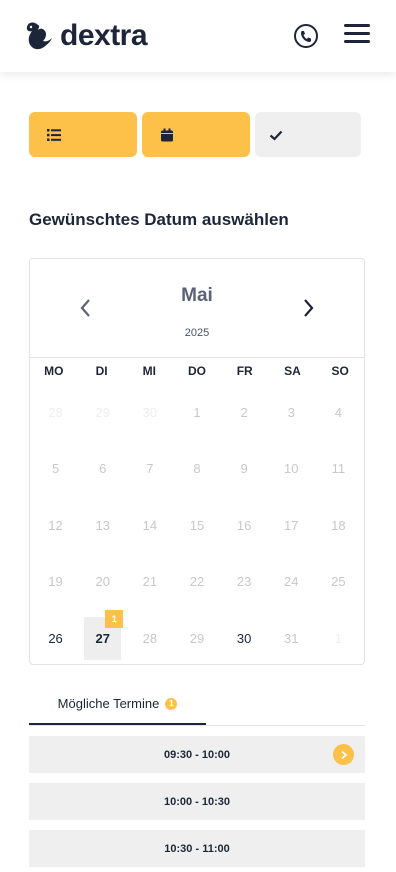 The image size is (396, 872). I want to click on calendar-day: 25, so click(338, 582).